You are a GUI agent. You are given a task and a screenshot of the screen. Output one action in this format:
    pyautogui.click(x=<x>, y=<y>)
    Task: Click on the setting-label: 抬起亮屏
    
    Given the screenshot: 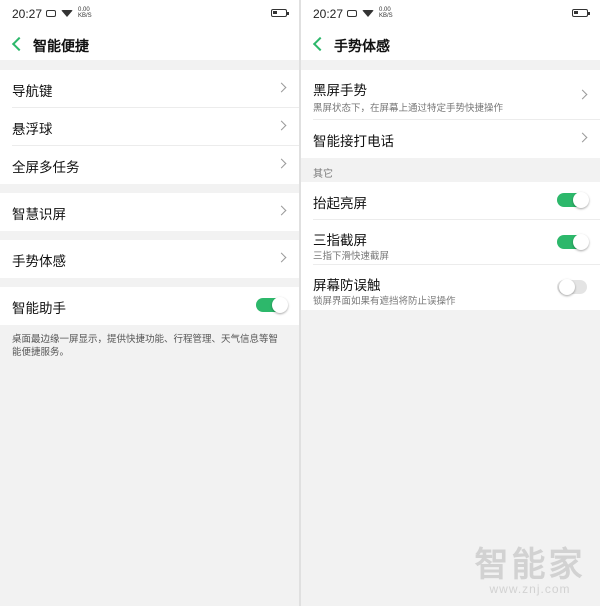 What is the action you would take?
    pyautogui.click(x=340, y=204)
    